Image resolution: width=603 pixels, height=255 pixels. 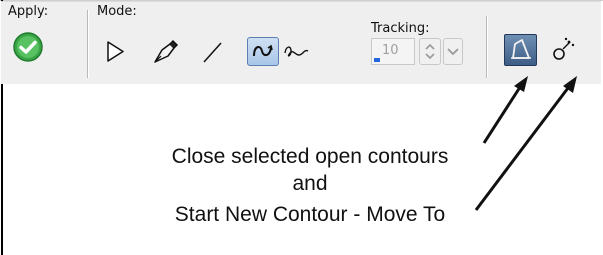 I want to click on annotation-line-1: Close selected open contours, so click(x=310, y=156).